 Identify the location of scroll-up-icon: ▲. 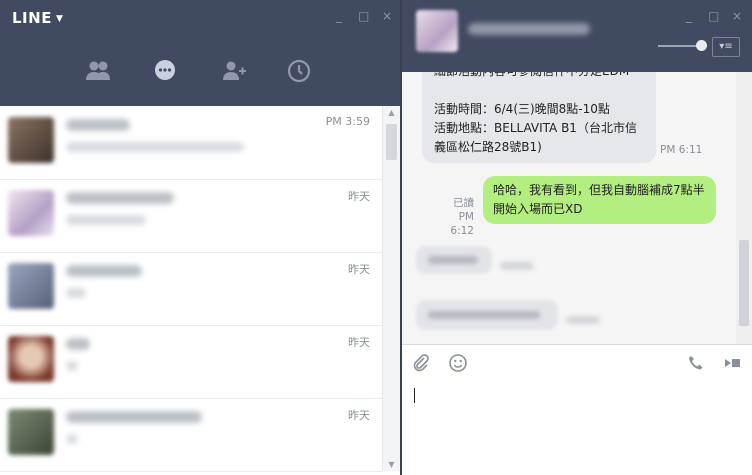
(391, 112).